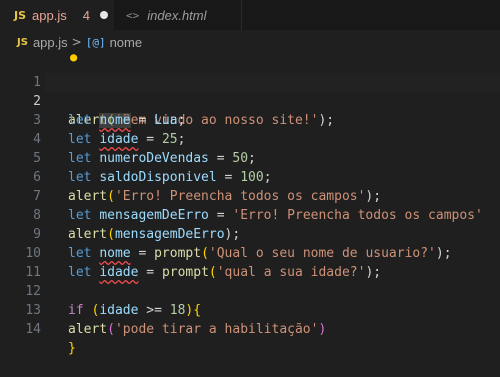  Describe the element at coordinates (73, 57) in the screenshot. I see `lightbulb-icon: ●` at that location.